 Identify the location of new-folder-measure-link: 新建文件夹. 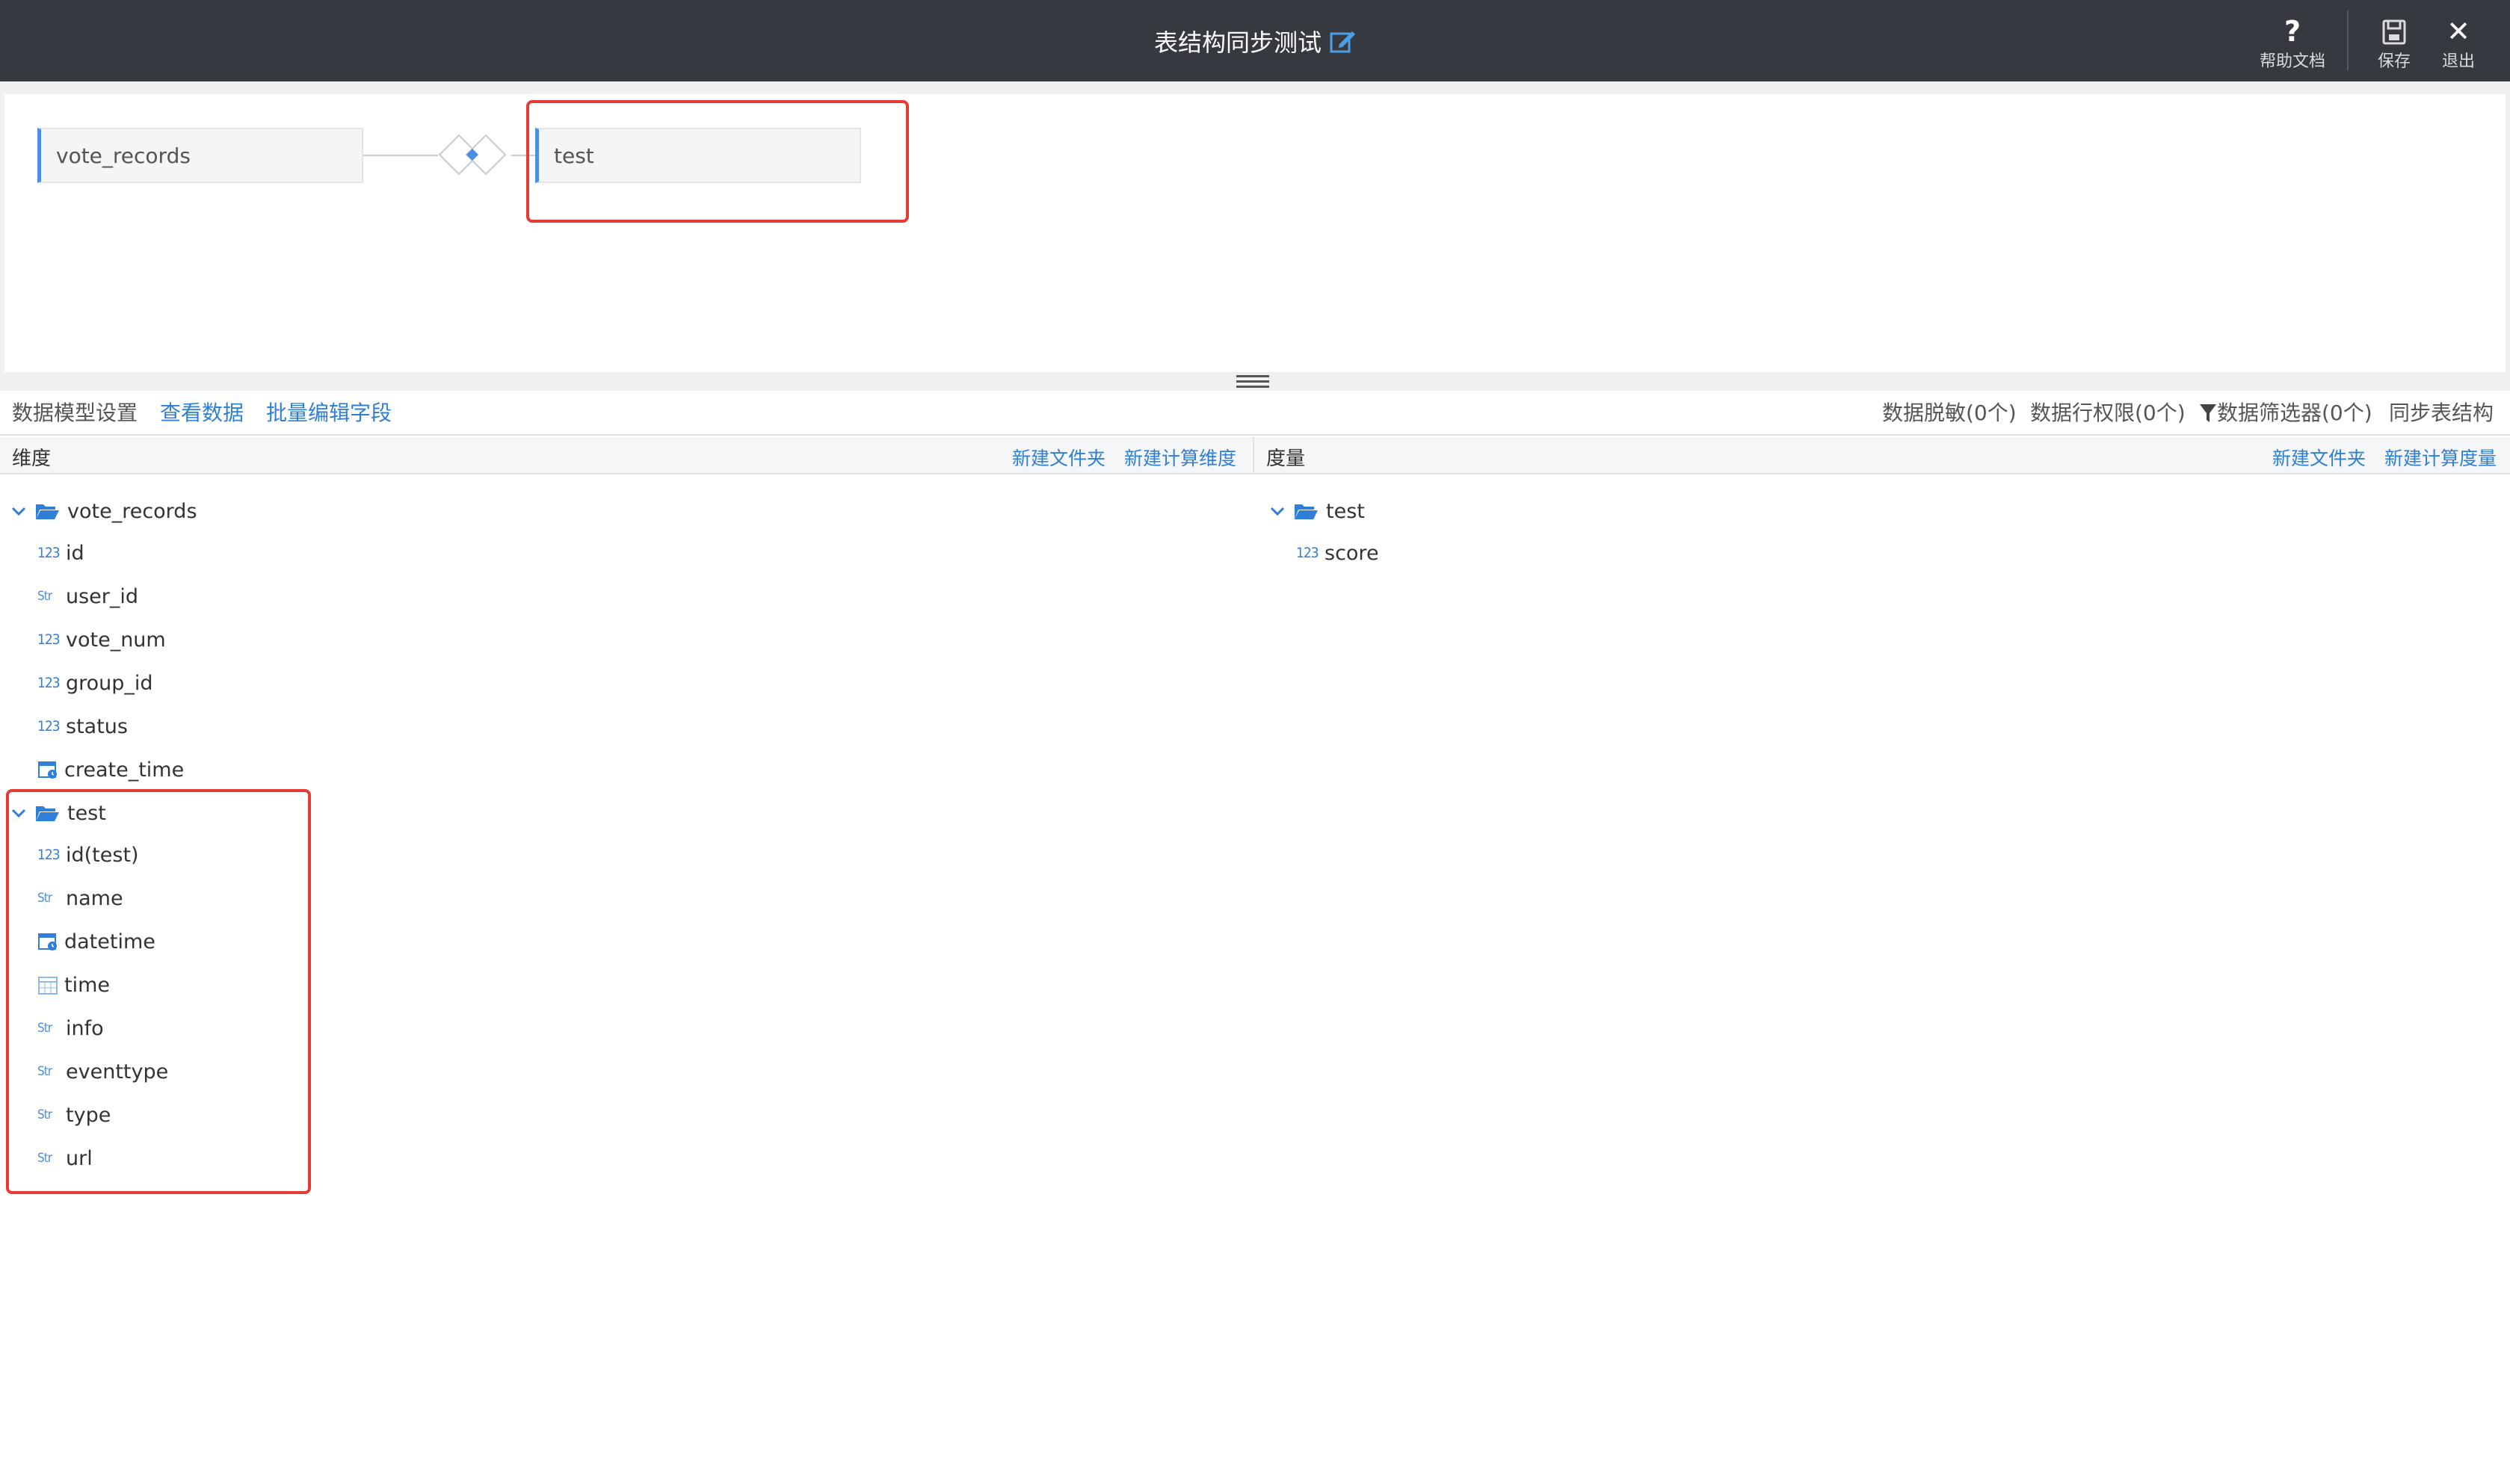
(2319, 458).